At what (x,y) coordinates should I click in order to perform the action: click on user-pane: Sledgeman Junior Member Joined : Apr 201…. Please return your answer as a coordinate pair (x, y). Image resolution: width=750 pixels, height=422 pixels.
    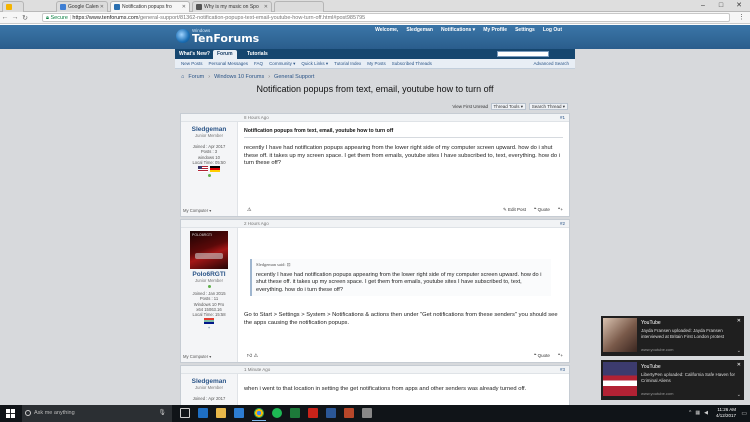
    Looking at the image, I should click on (209, 169).